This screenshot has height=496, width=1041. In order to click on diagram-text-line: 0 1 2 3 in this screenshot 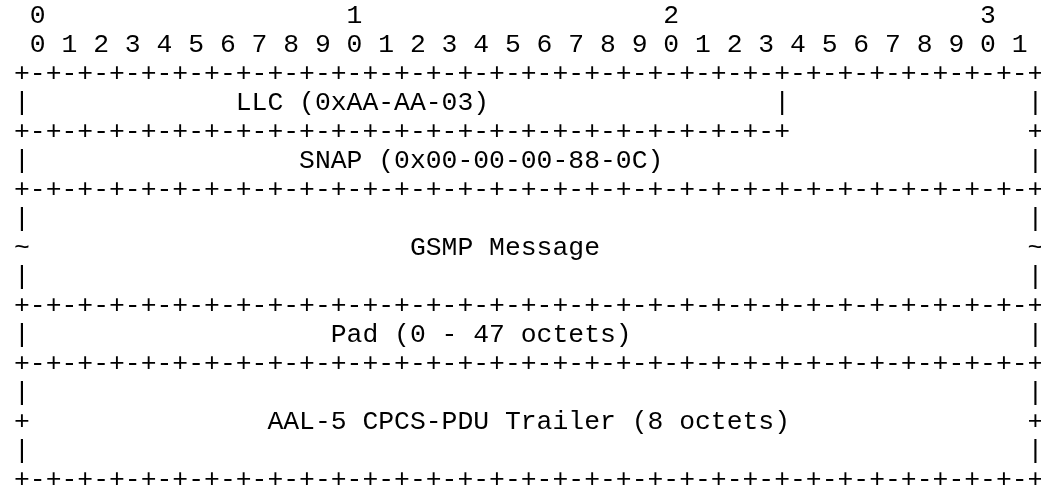, I will do `click(512, 16)`.